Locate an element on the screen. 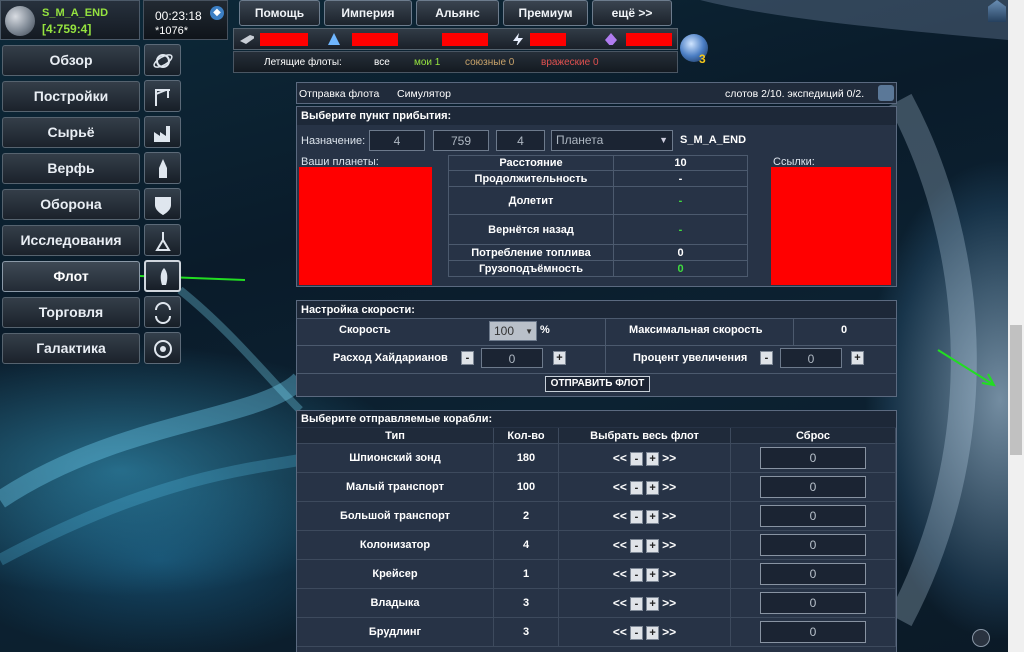 The width and height of the screenshot is (1024, 652). arrival-header: Выберите пункт прибытия: is located at coordinates (596, 116).